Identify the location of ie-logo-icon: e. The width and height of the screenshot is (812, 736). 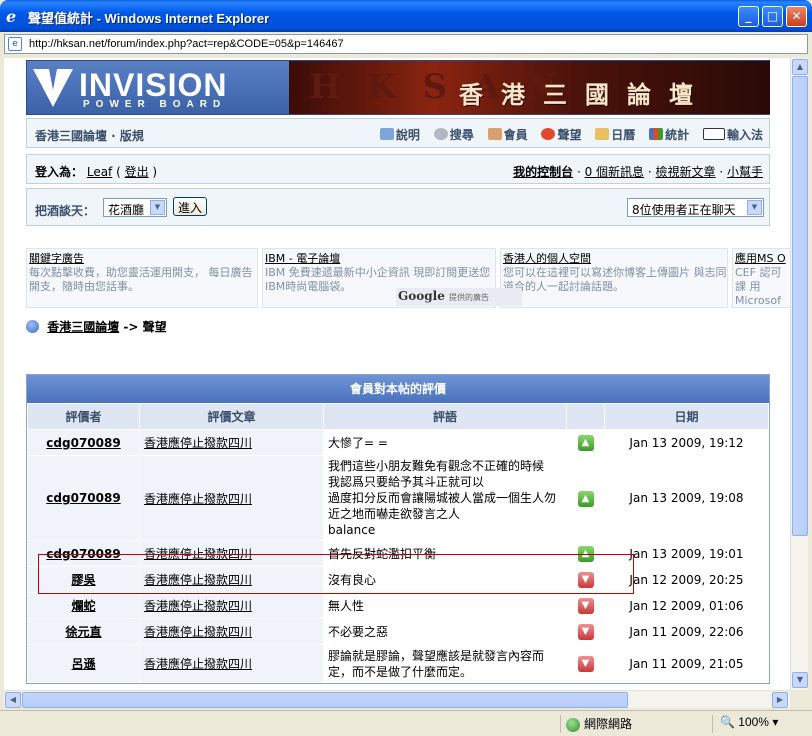
(11, 16).